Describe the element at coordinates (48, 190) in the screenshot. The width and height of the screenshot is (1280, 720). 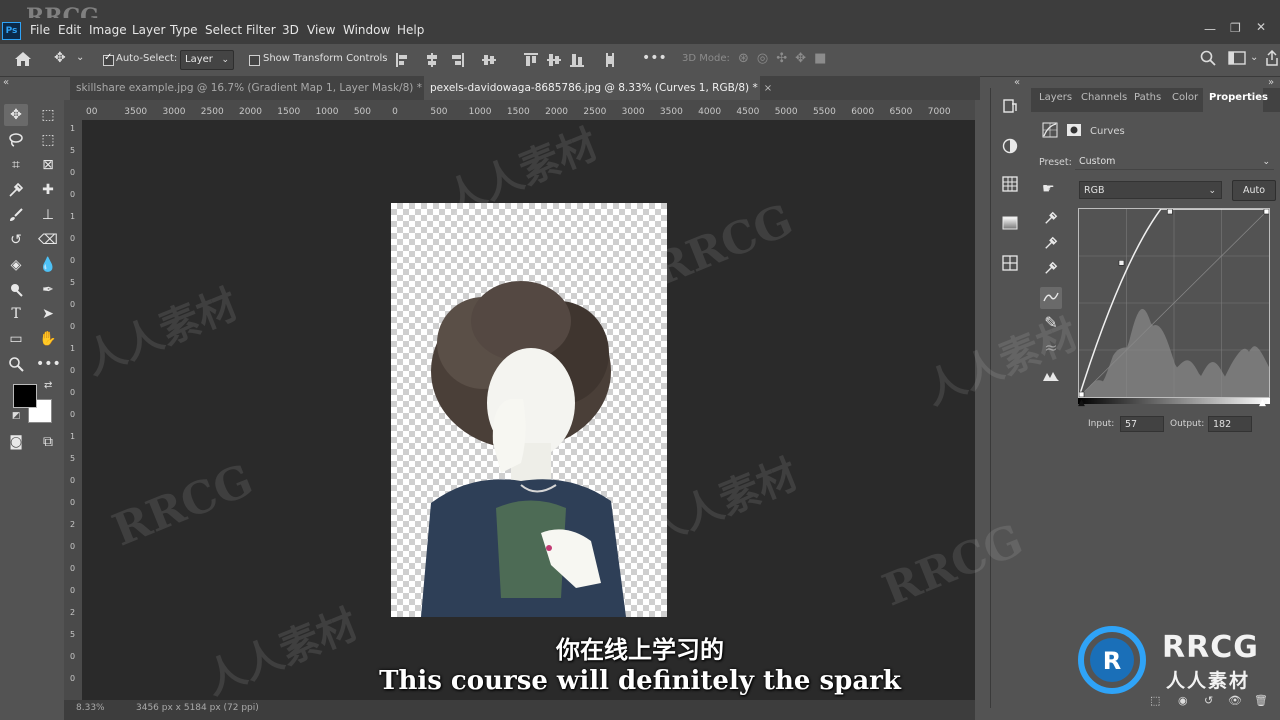
I see `healing-brush-icon: ✚` at that location.